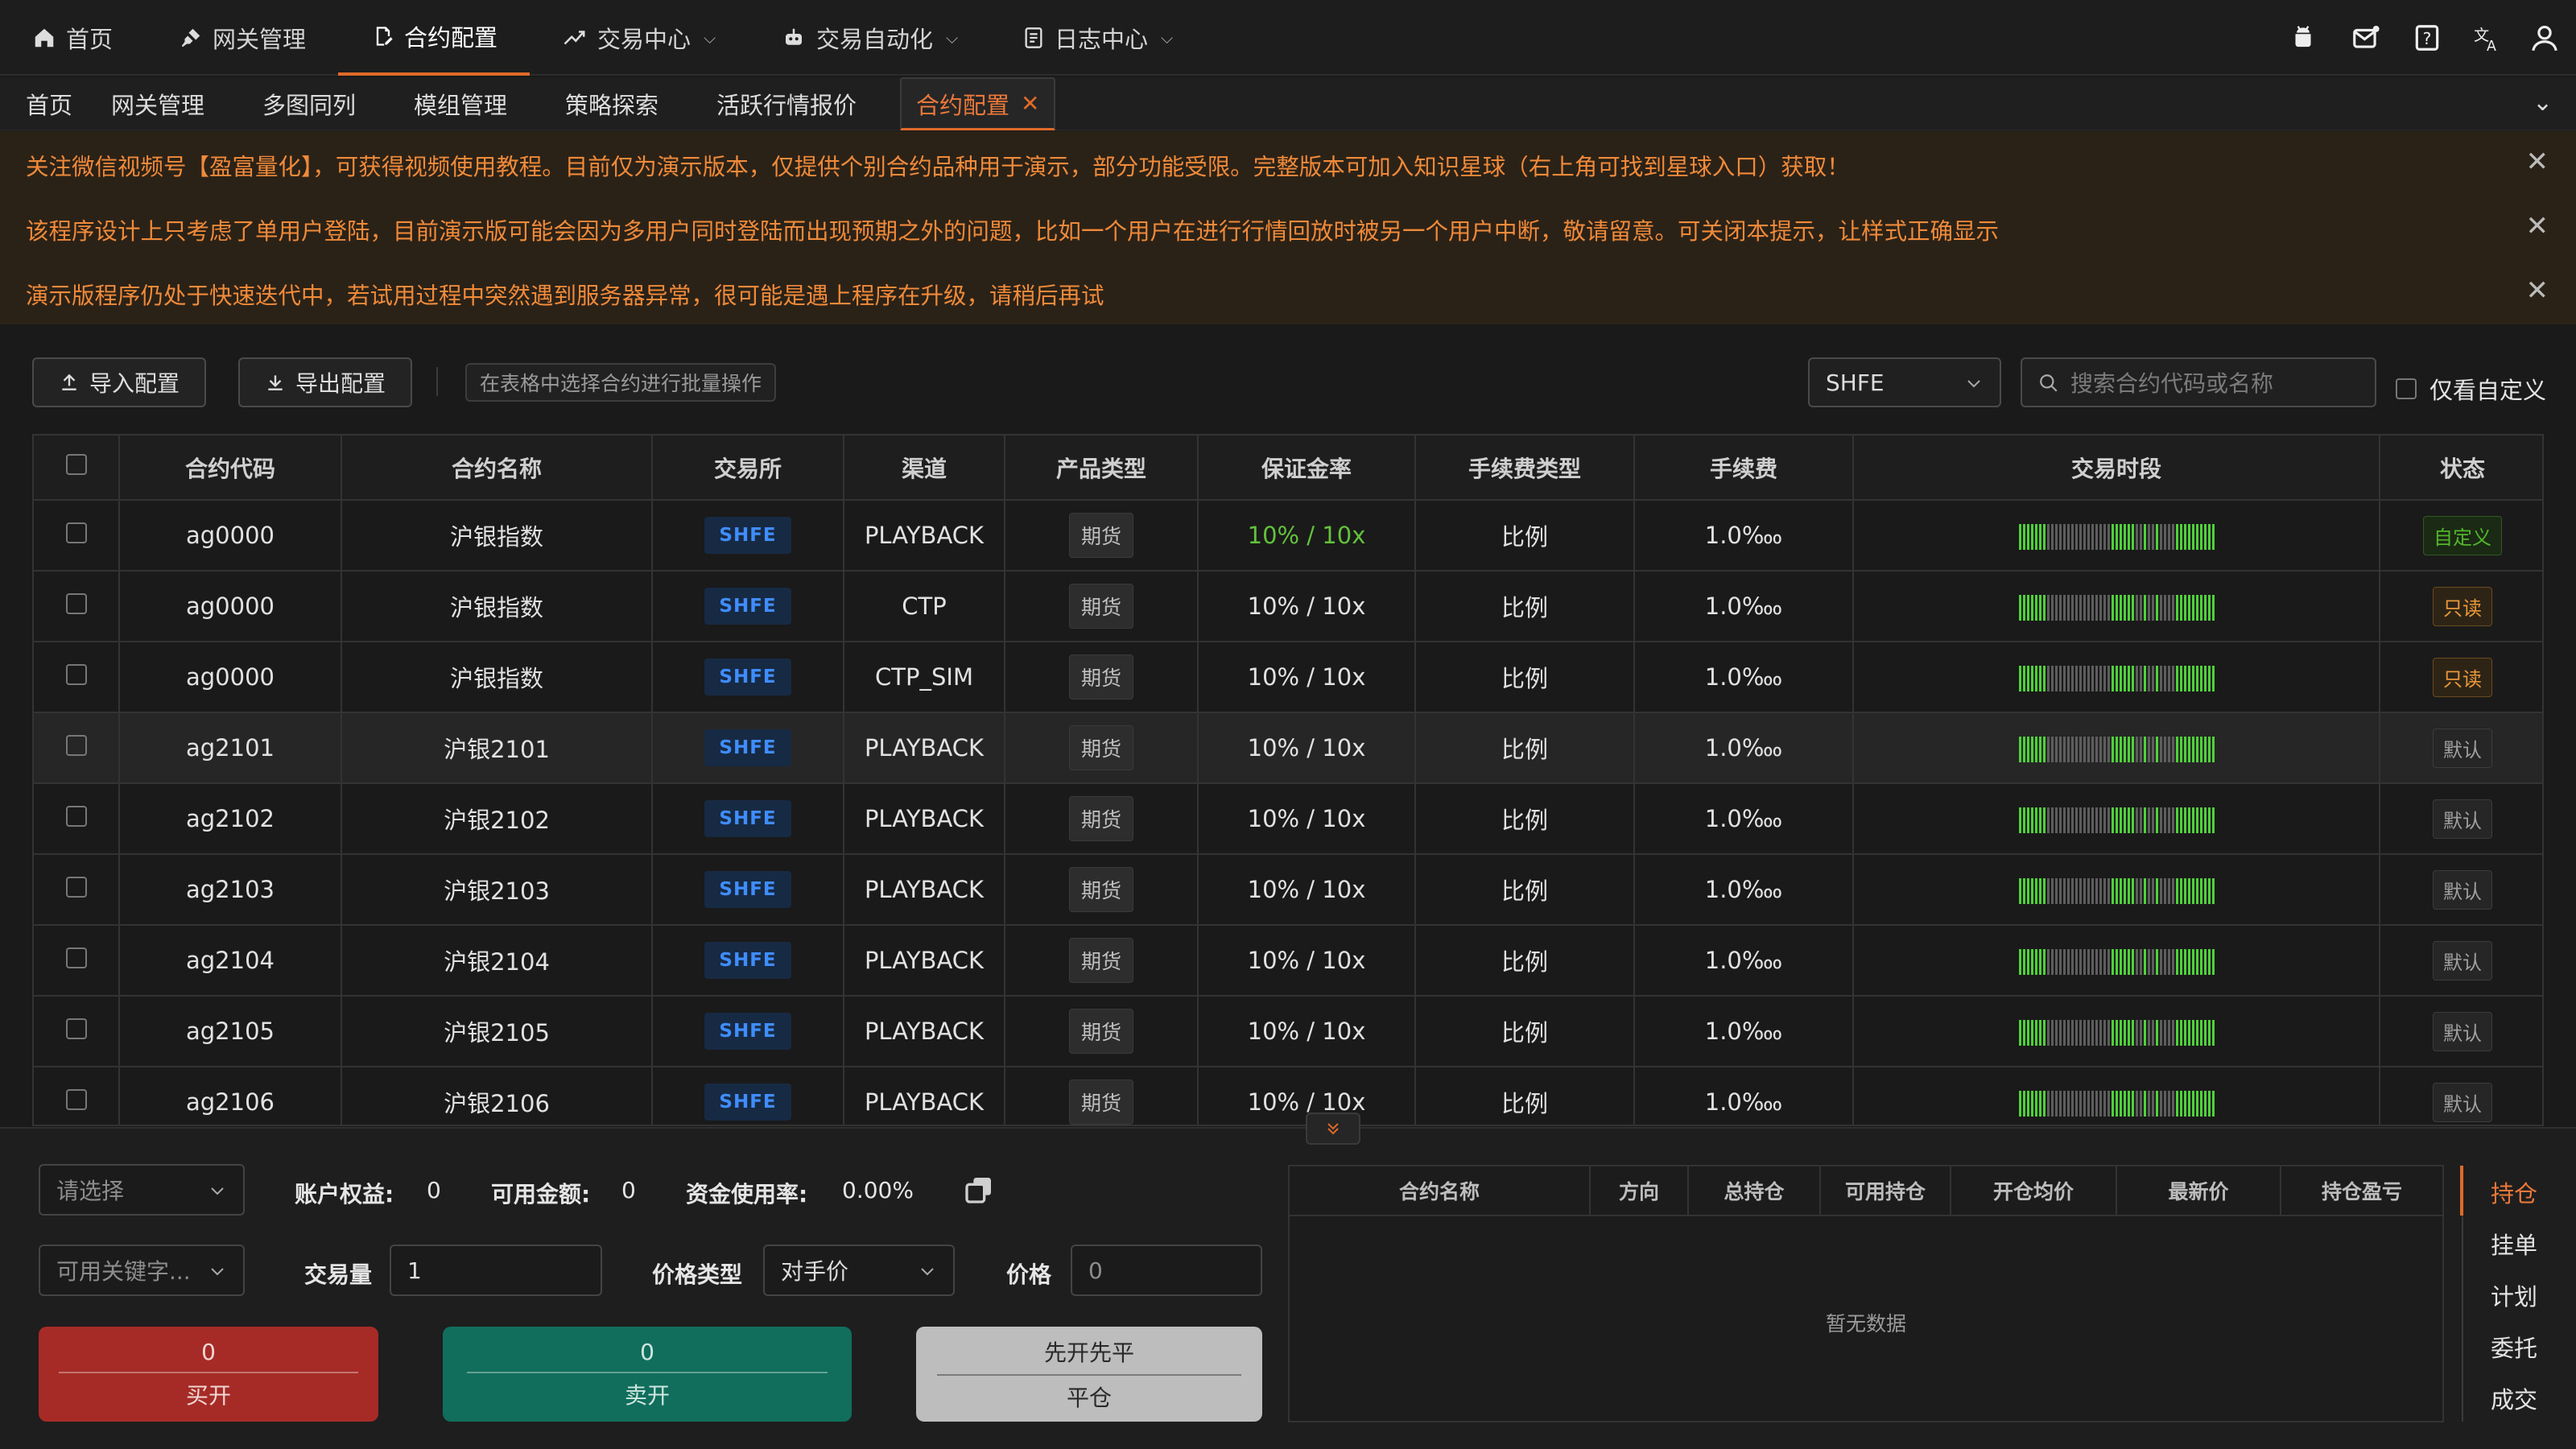 This screenshot has height=1449, width=2576. Describe the element at coordinates (72, 38) in the screenshot. I see `nav-home: 首页` at that location.